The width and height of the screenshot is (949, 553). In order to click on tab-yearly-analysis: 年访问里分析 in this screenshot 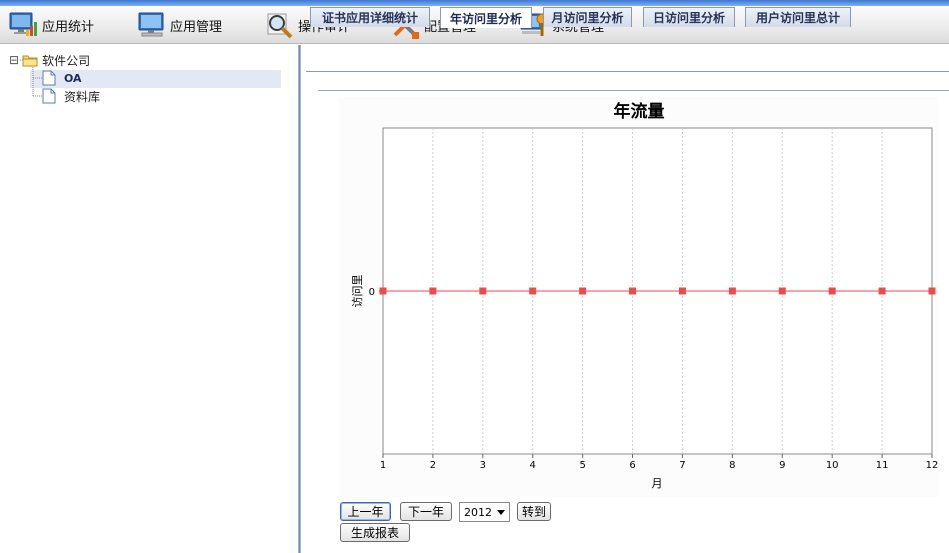, I will do `click(486, 17)`.